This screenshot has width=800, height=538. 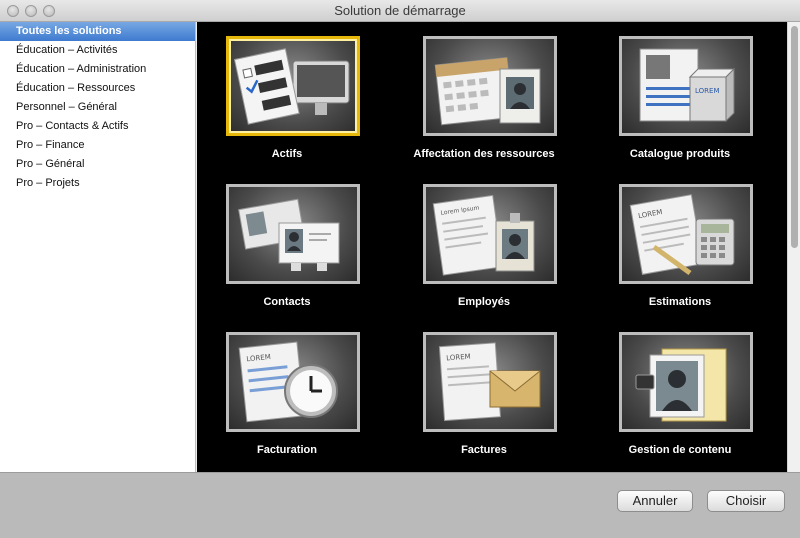 I want to click on product-catalog-icon: LOREM, so click(x=687, y=85).